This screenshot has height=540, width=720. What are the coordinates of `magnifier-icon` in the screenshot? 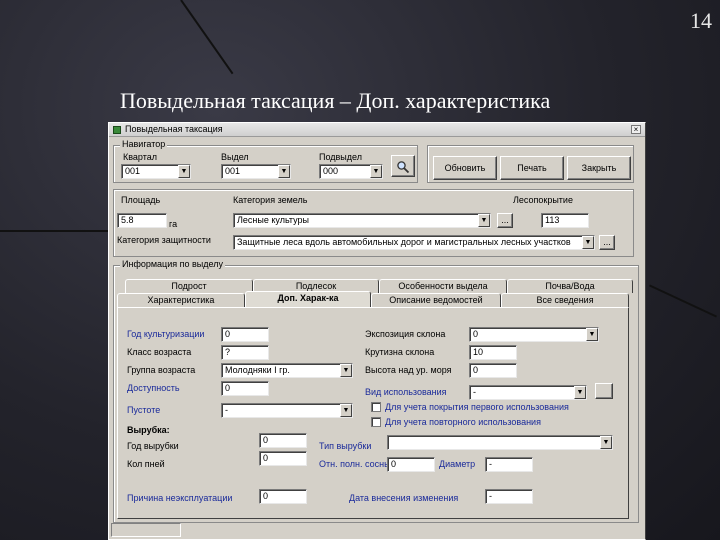 It's located at (403, 166).